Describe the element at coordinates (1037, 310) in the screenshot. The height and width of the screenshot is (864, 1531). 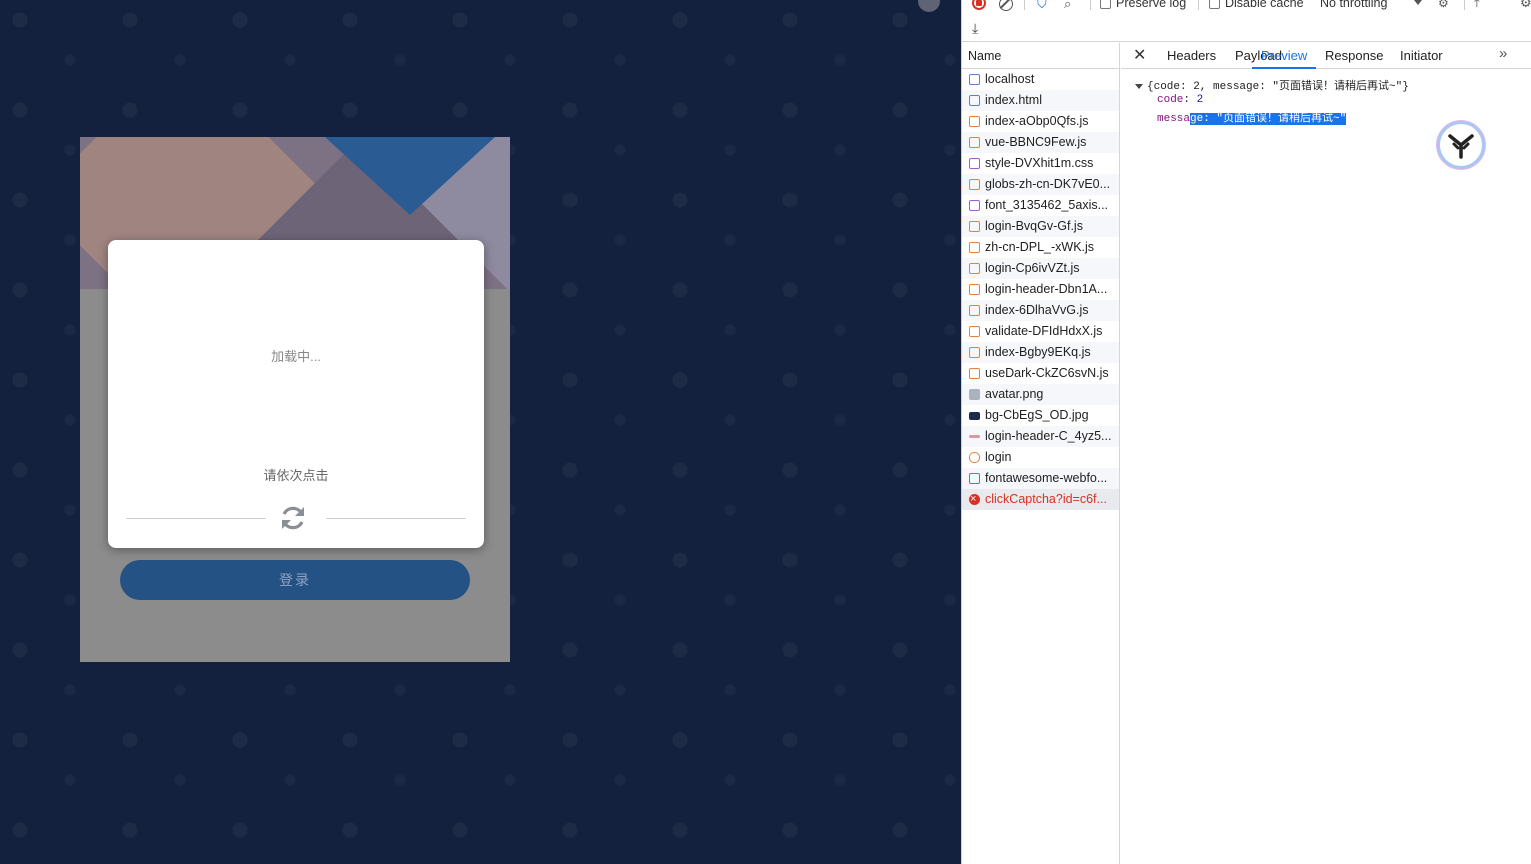
I see `request-name: index-6DlhaVvG.js` at that location.